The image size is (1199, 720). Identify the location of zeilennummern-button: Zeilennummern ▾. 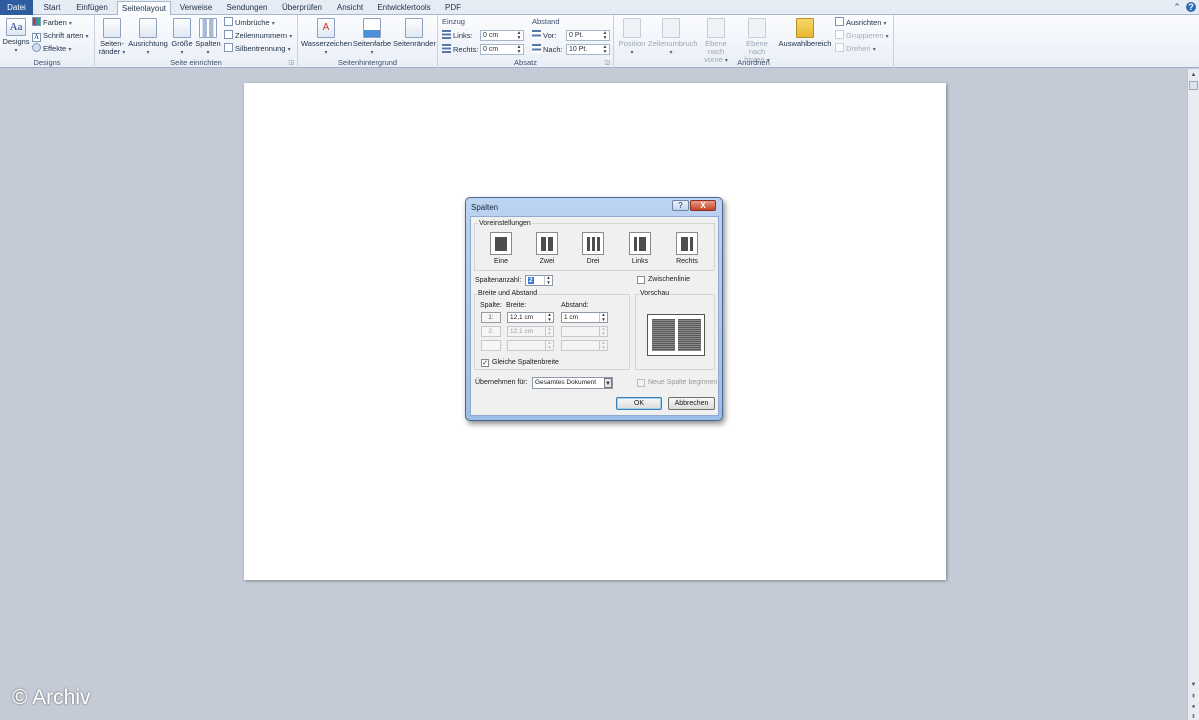
(258, 36).